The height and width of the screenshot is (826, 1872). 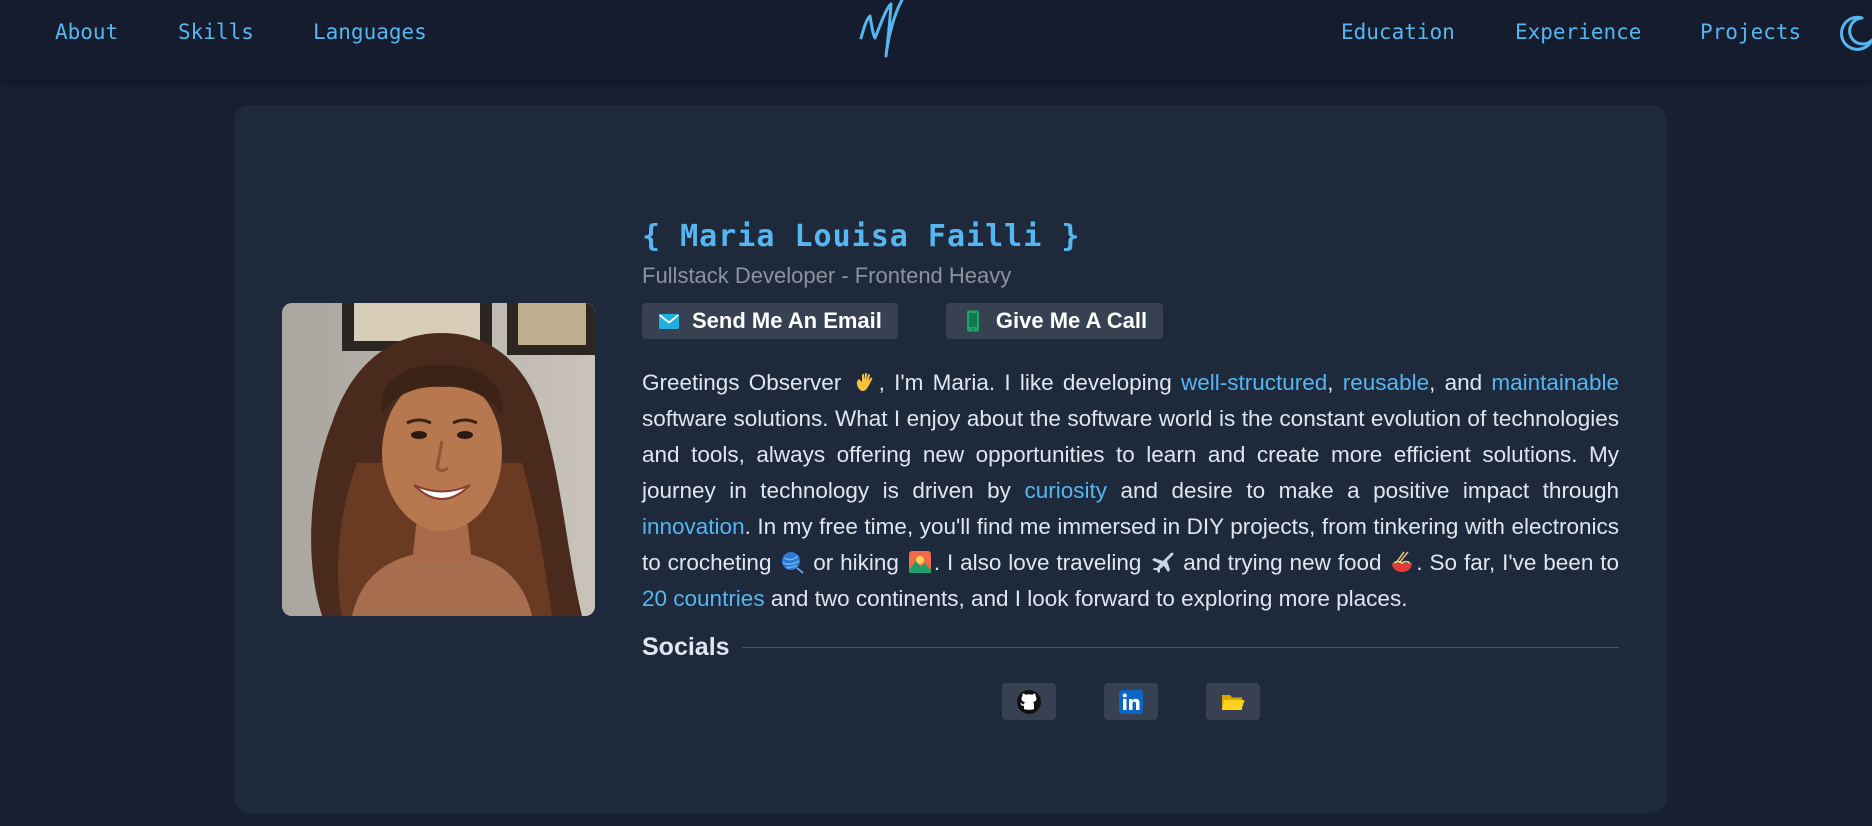 I want to click on highlight-20-countries: 20 countries, so click(x=703, y=598).